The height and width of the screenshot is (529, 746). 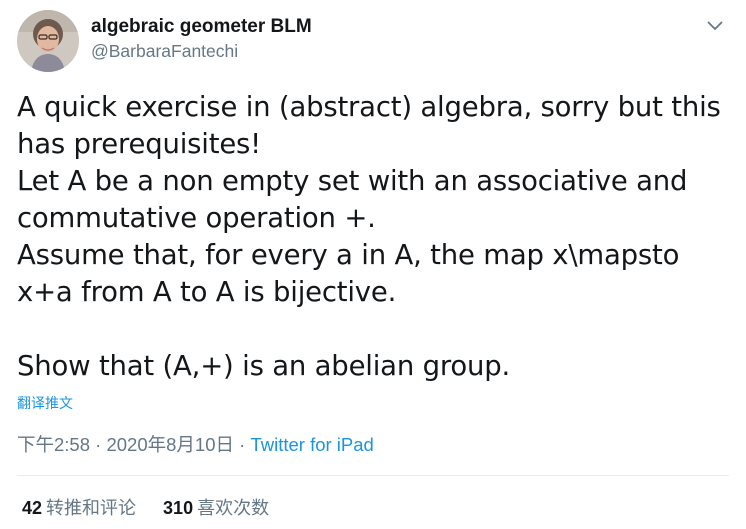 I want to click on avatar, so click(x=48, y=41).